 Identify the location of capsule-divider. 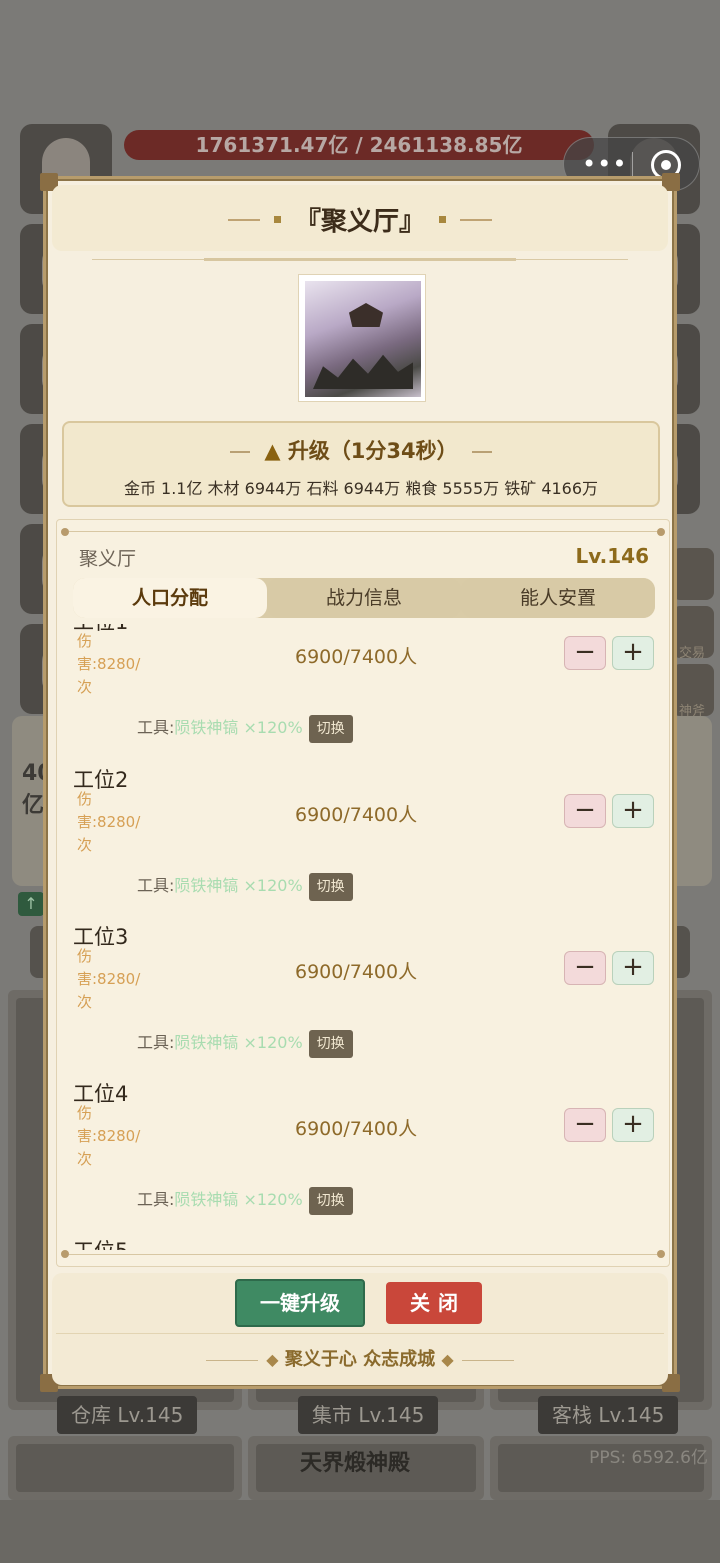
(632, 165).